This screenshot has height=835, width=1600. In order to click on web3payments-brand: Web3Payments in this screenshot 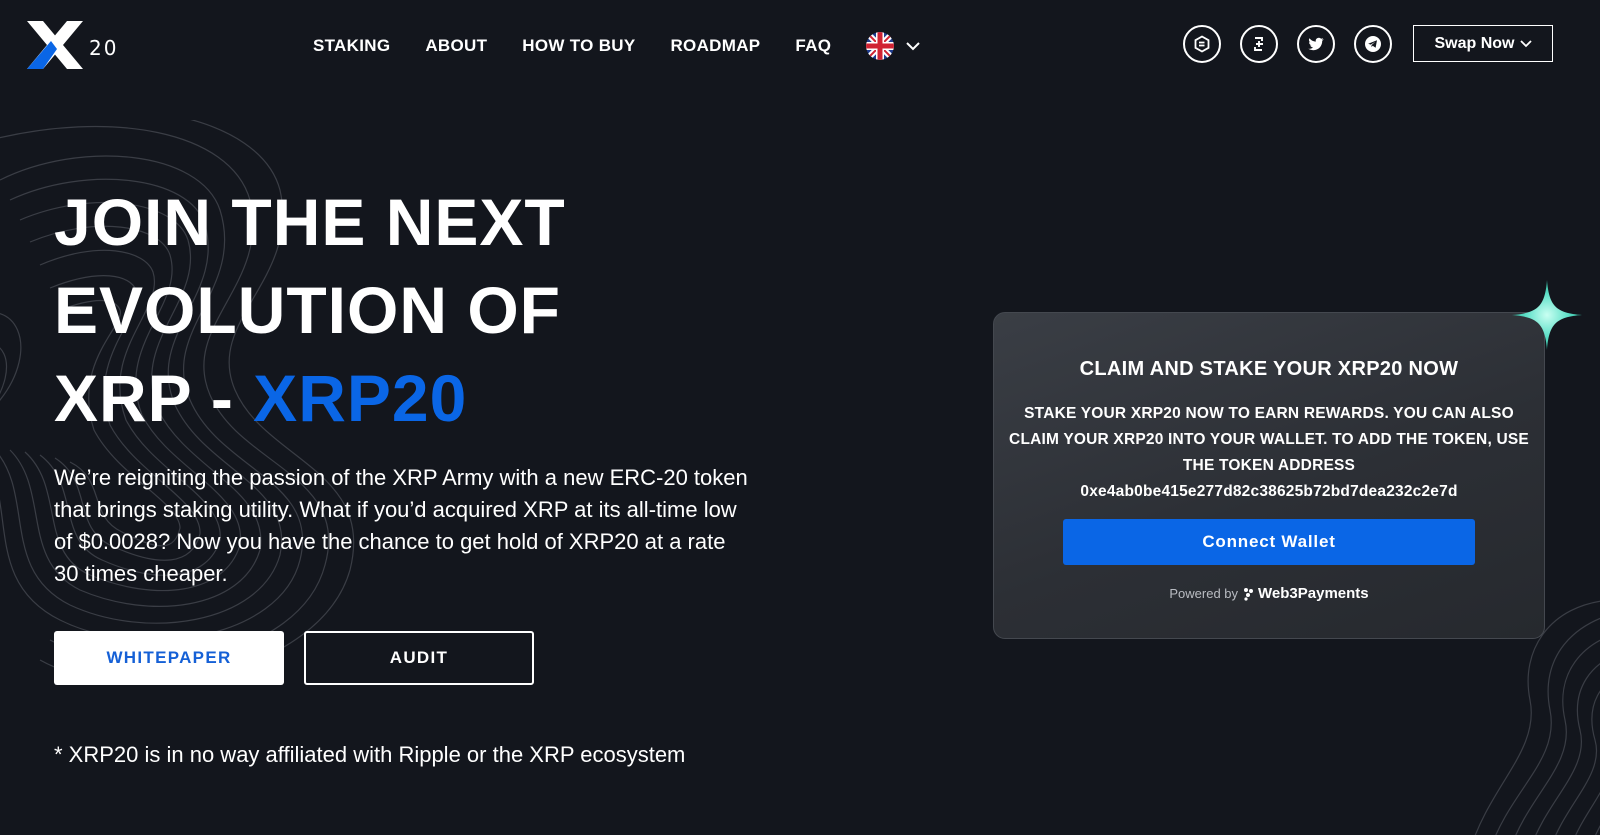, I will do `click(1306, 593)`.